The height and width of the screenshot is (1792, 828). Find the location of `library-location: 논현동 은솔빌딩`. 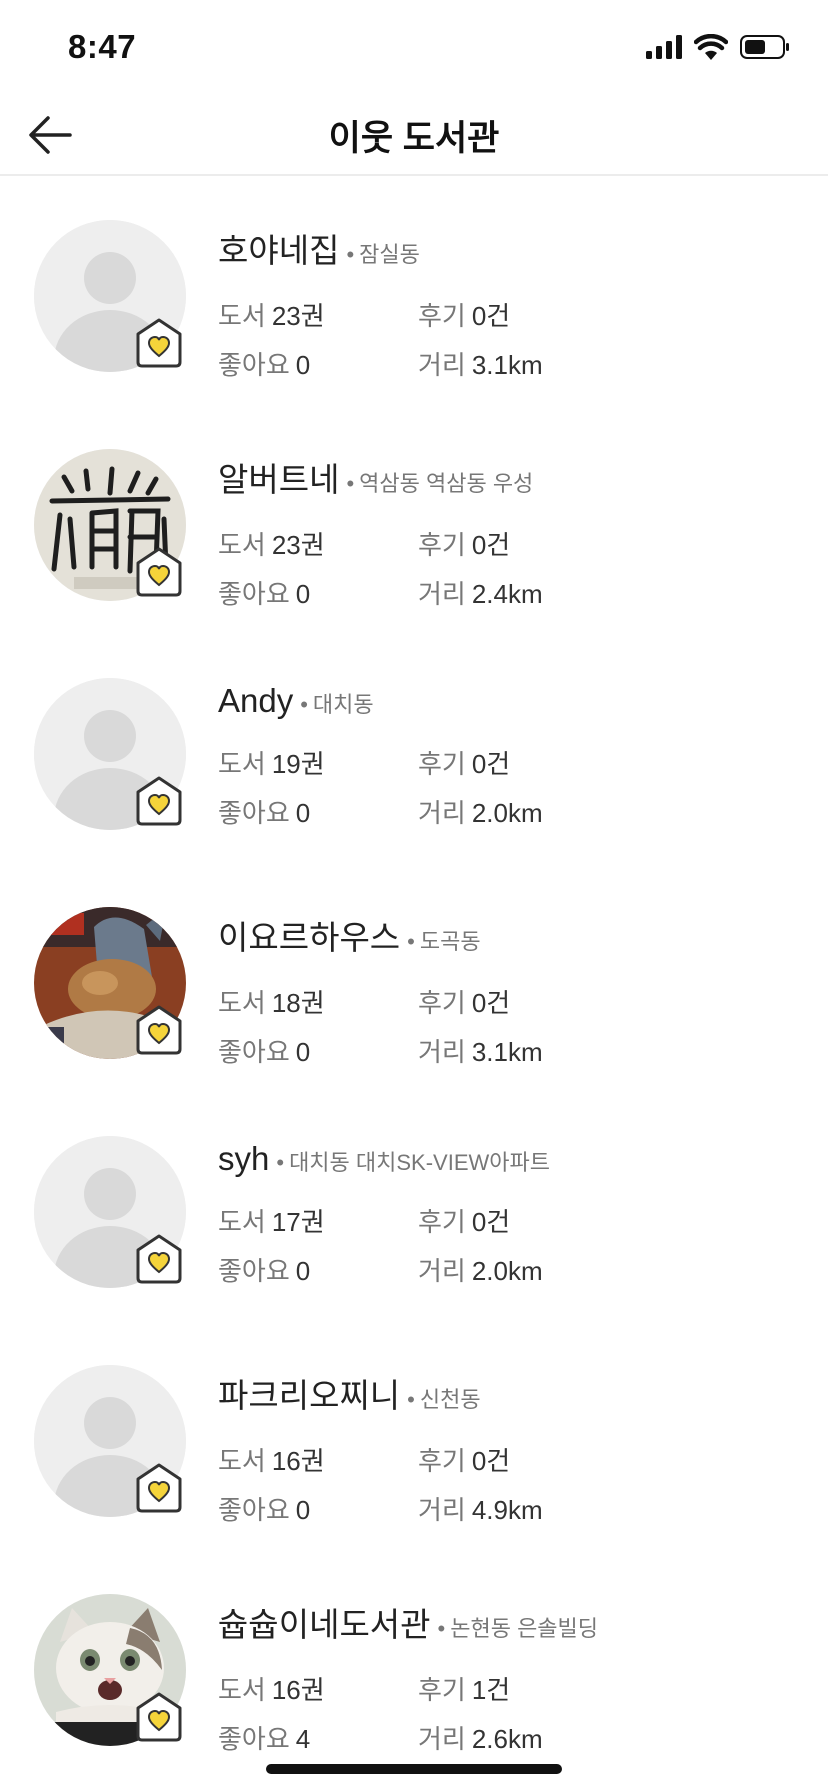

library-location: 논현동 은솔빌딩 is located at coordinates (524, 1628).